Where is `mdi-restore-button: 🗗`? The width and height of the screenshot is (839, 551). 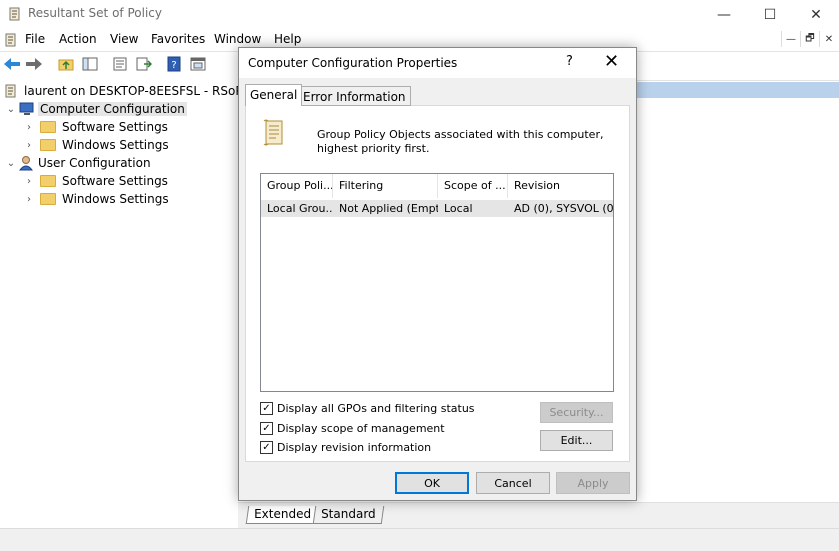 mdi-restore-button: 🗗 is located at coordinates (809, 39).